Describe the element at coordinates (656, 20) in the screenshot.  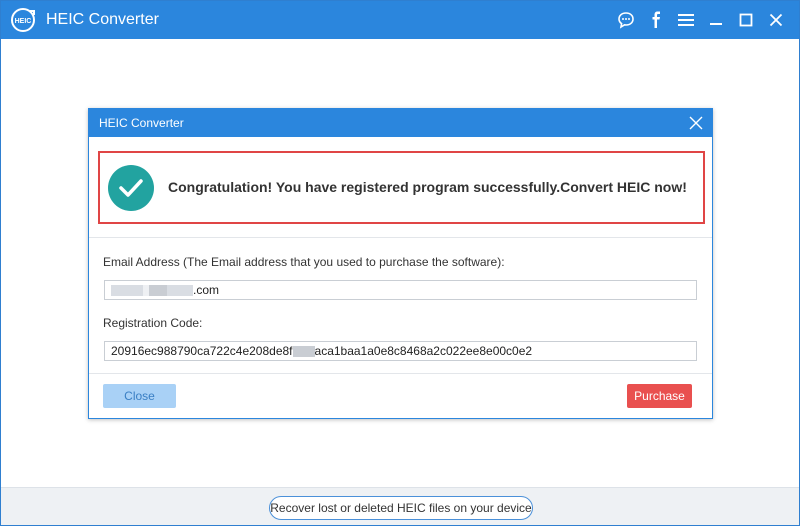
I see `facebook-icon` at that location.